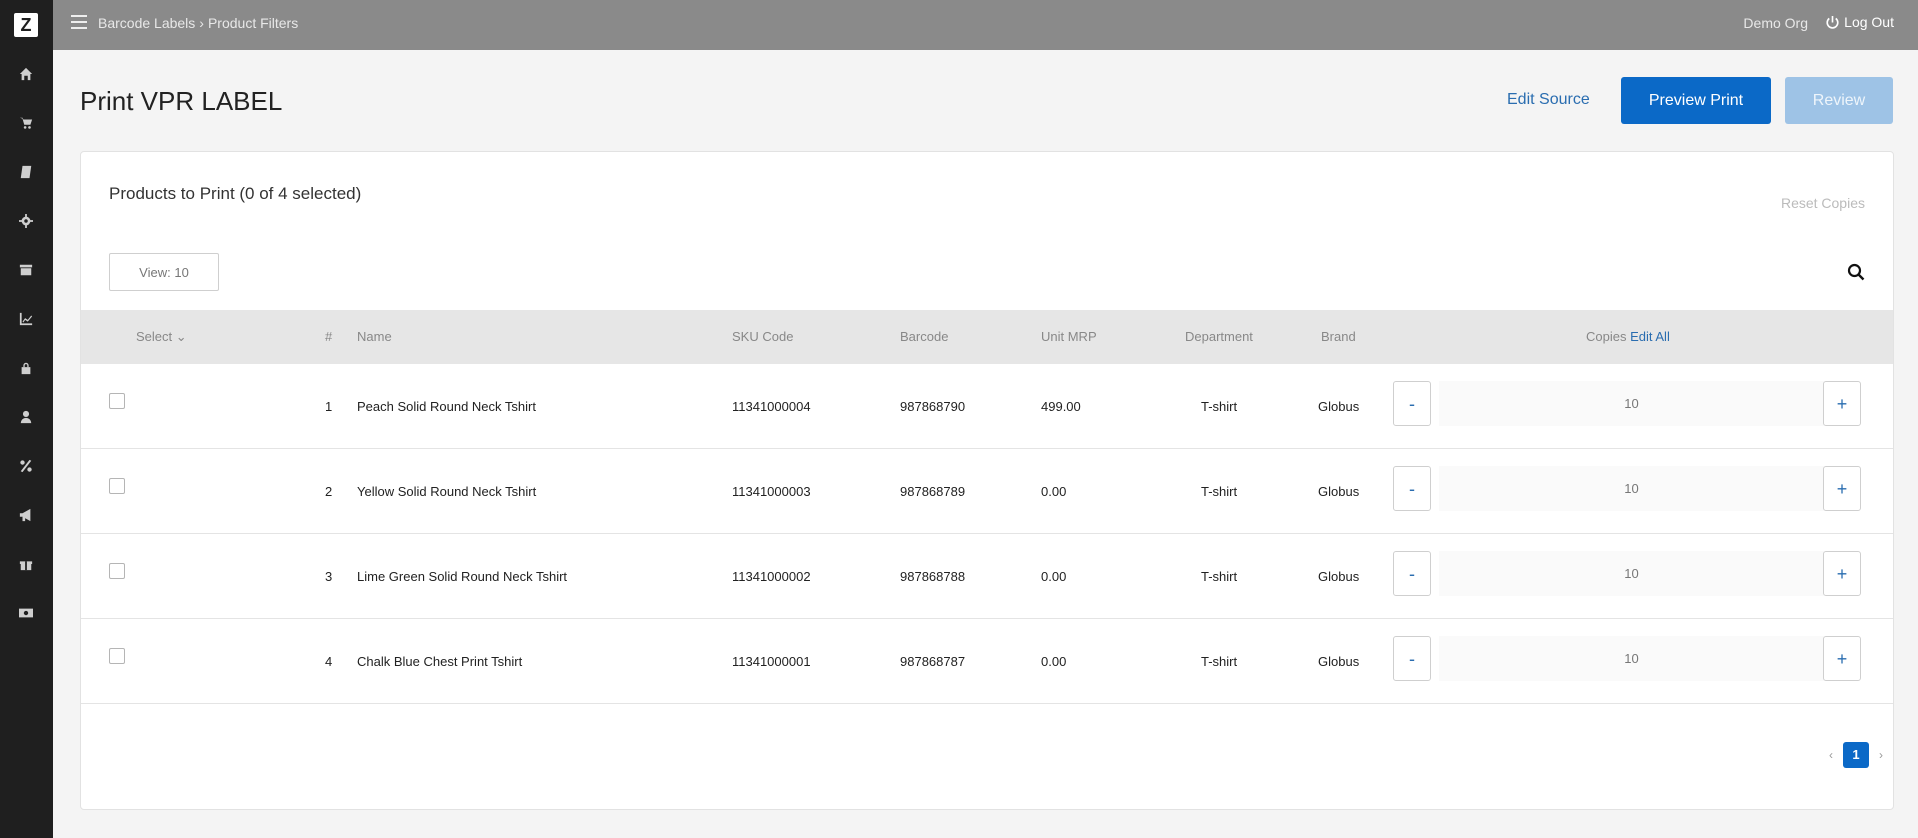 This screenshot has height=838, width=1918. I want to click on barcode: 987868790, so click(933, 406).